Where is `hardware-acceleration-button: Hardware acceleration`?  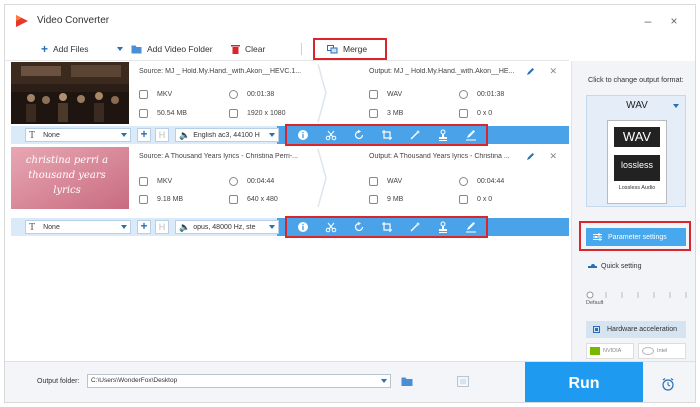 hardware-acceleration-button: Hardware acceleration is located at coordinates (636, 329).